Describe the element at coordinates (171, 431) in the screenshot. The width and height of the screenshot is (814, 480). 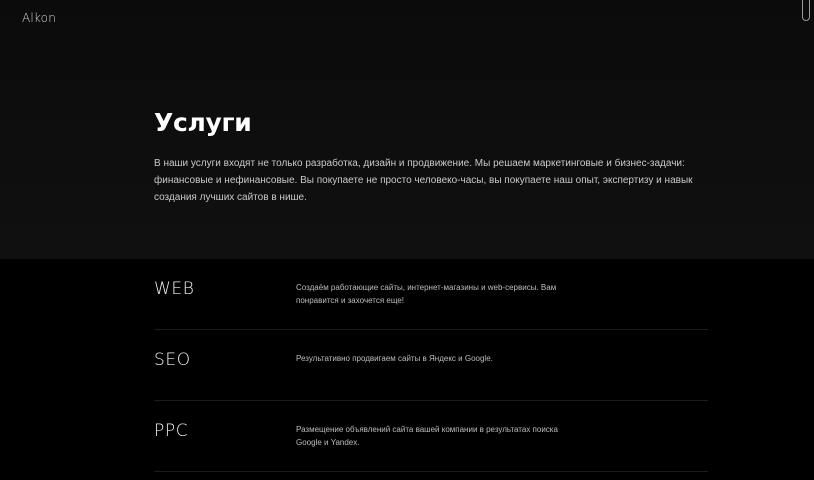
I see `service-name: PPC` at that location.